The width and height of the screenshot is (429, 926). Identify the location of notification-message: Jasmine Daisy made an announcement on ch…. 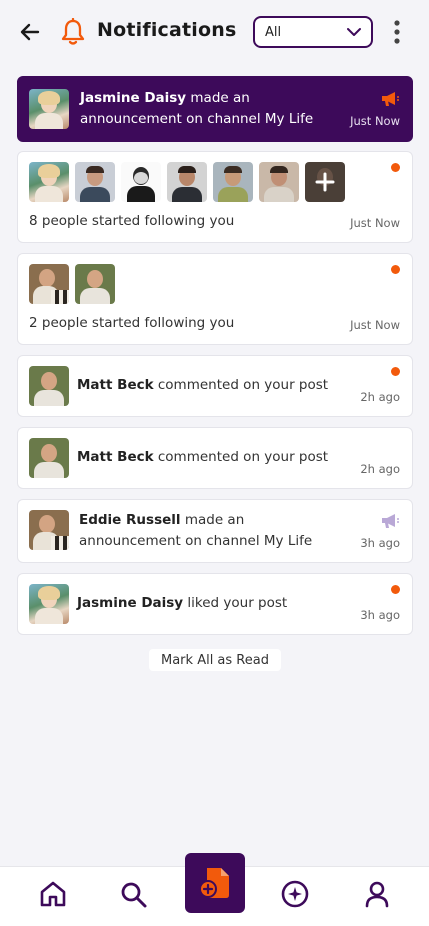
(215, 109).